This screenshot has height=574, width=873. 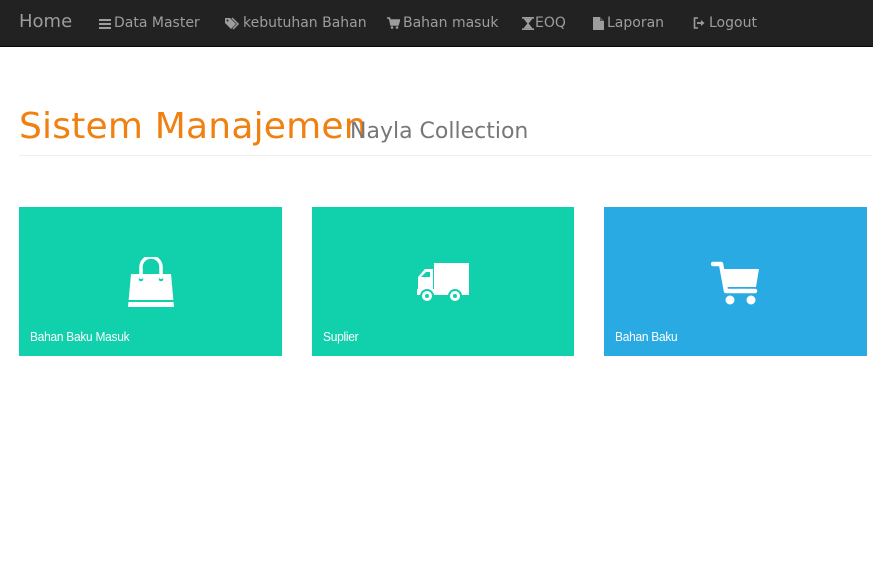 I want to click on tile-suplier: Suplier, so click(x=443, y=281).